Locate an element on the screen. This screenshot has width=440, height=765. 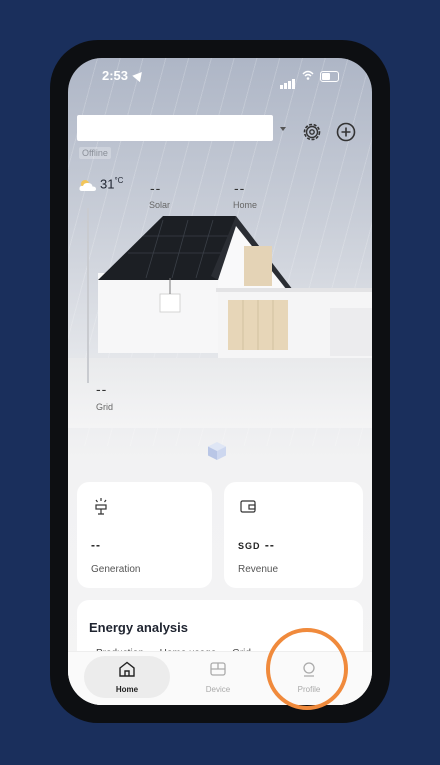
nav-device: Device is located at coordinates (218, 677).